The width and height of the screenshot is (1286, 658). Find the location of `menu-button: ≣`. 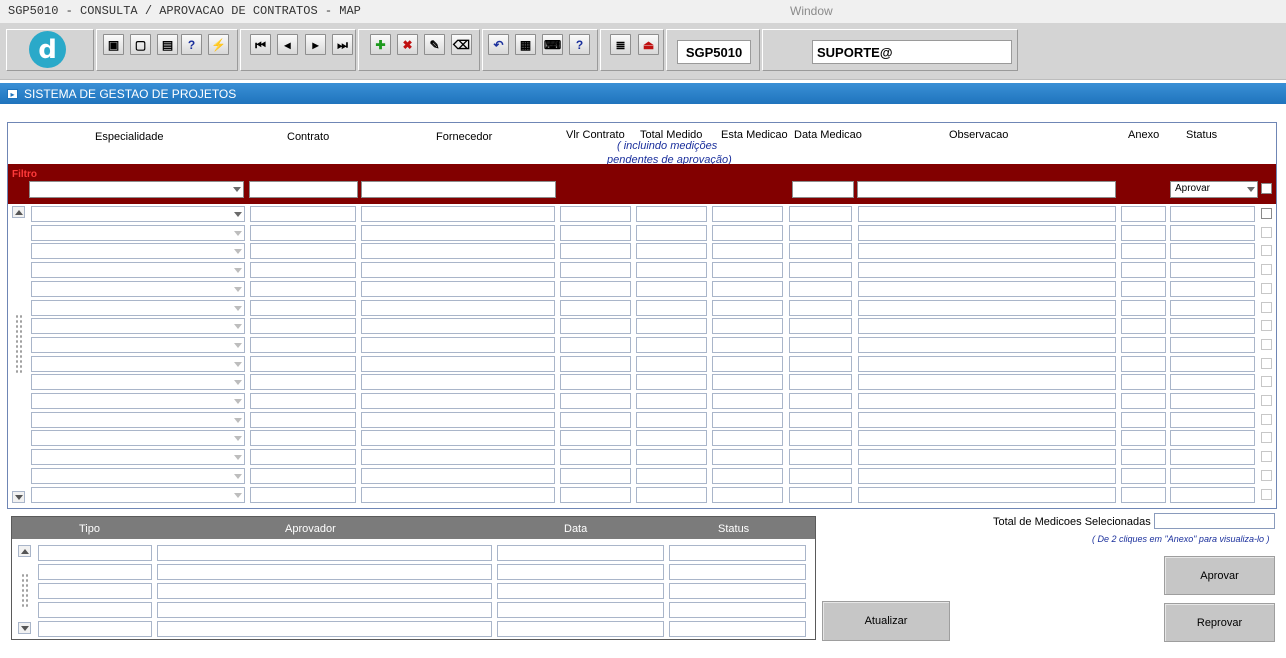

menu-button: ≣ is located at coordinates (620, 44).